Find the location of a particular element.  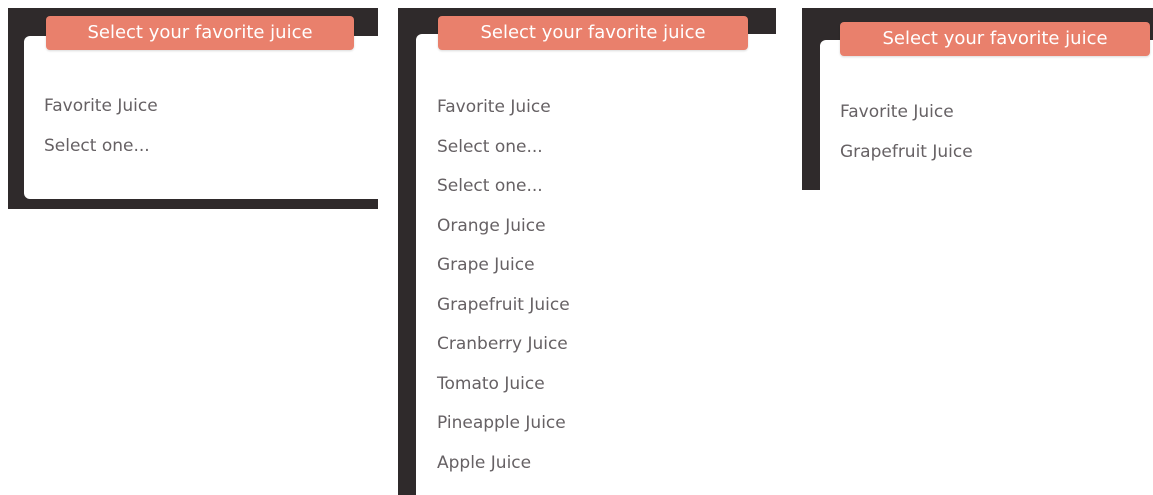

panel-1-title: Select your favorite juice is located at coordinates (200, 33).